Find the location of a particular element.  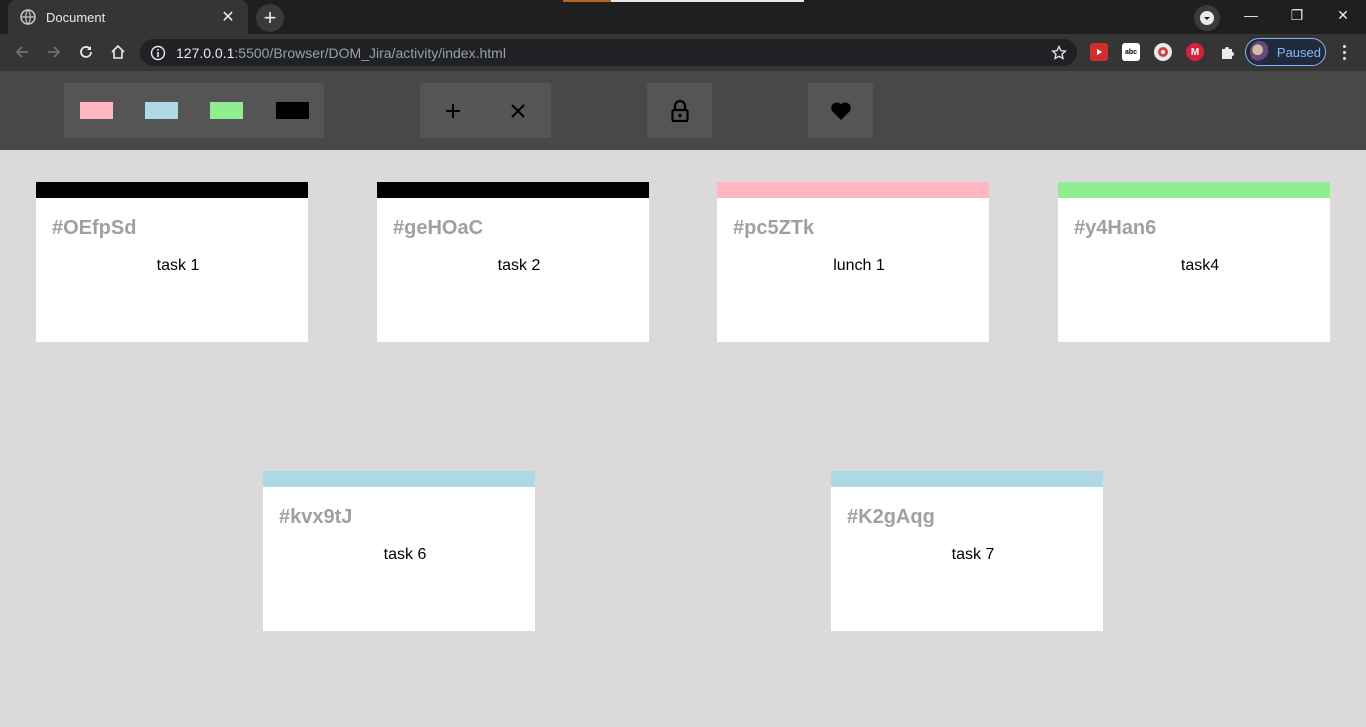

tab-strip-accent is located at coordinates (587, 1).